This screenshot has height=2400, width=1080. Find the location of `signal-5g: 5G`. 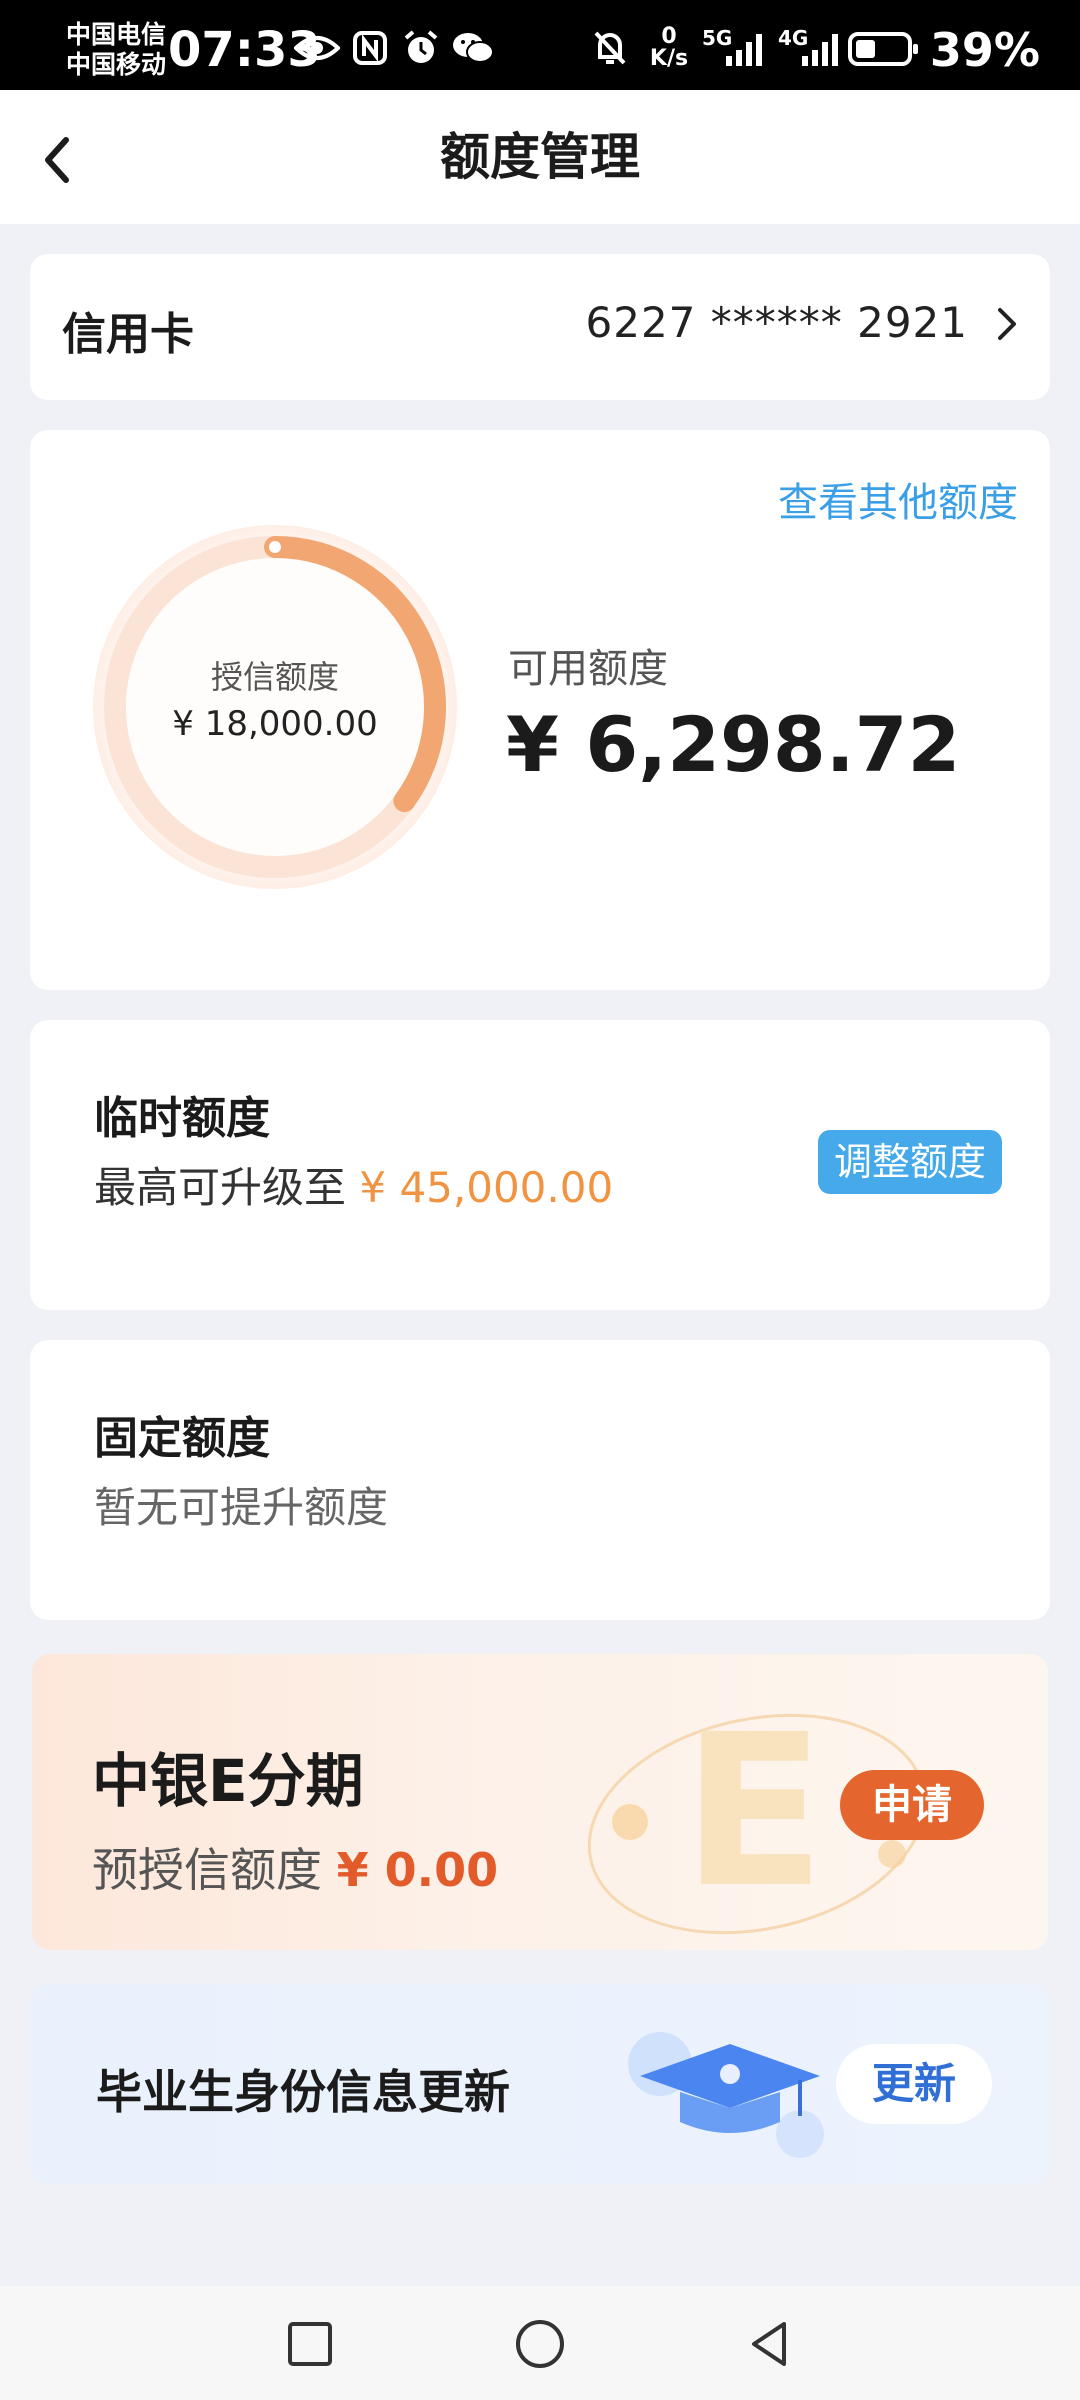

signal-5g: 5G is located at coordinates (736, 48).